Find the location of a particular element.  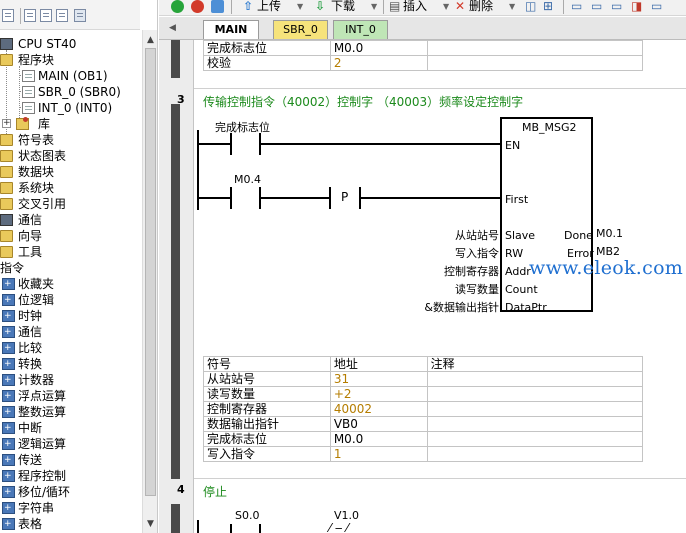

network-title: 停止 is located at coordinates (215, 491).